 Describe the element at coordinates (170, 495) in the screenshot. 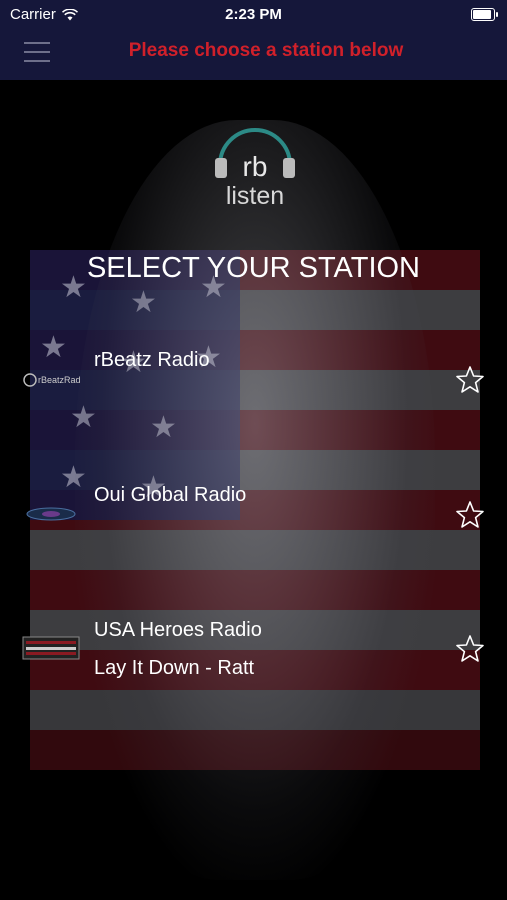

I see `station-name: Oui Global Radio` at that location.